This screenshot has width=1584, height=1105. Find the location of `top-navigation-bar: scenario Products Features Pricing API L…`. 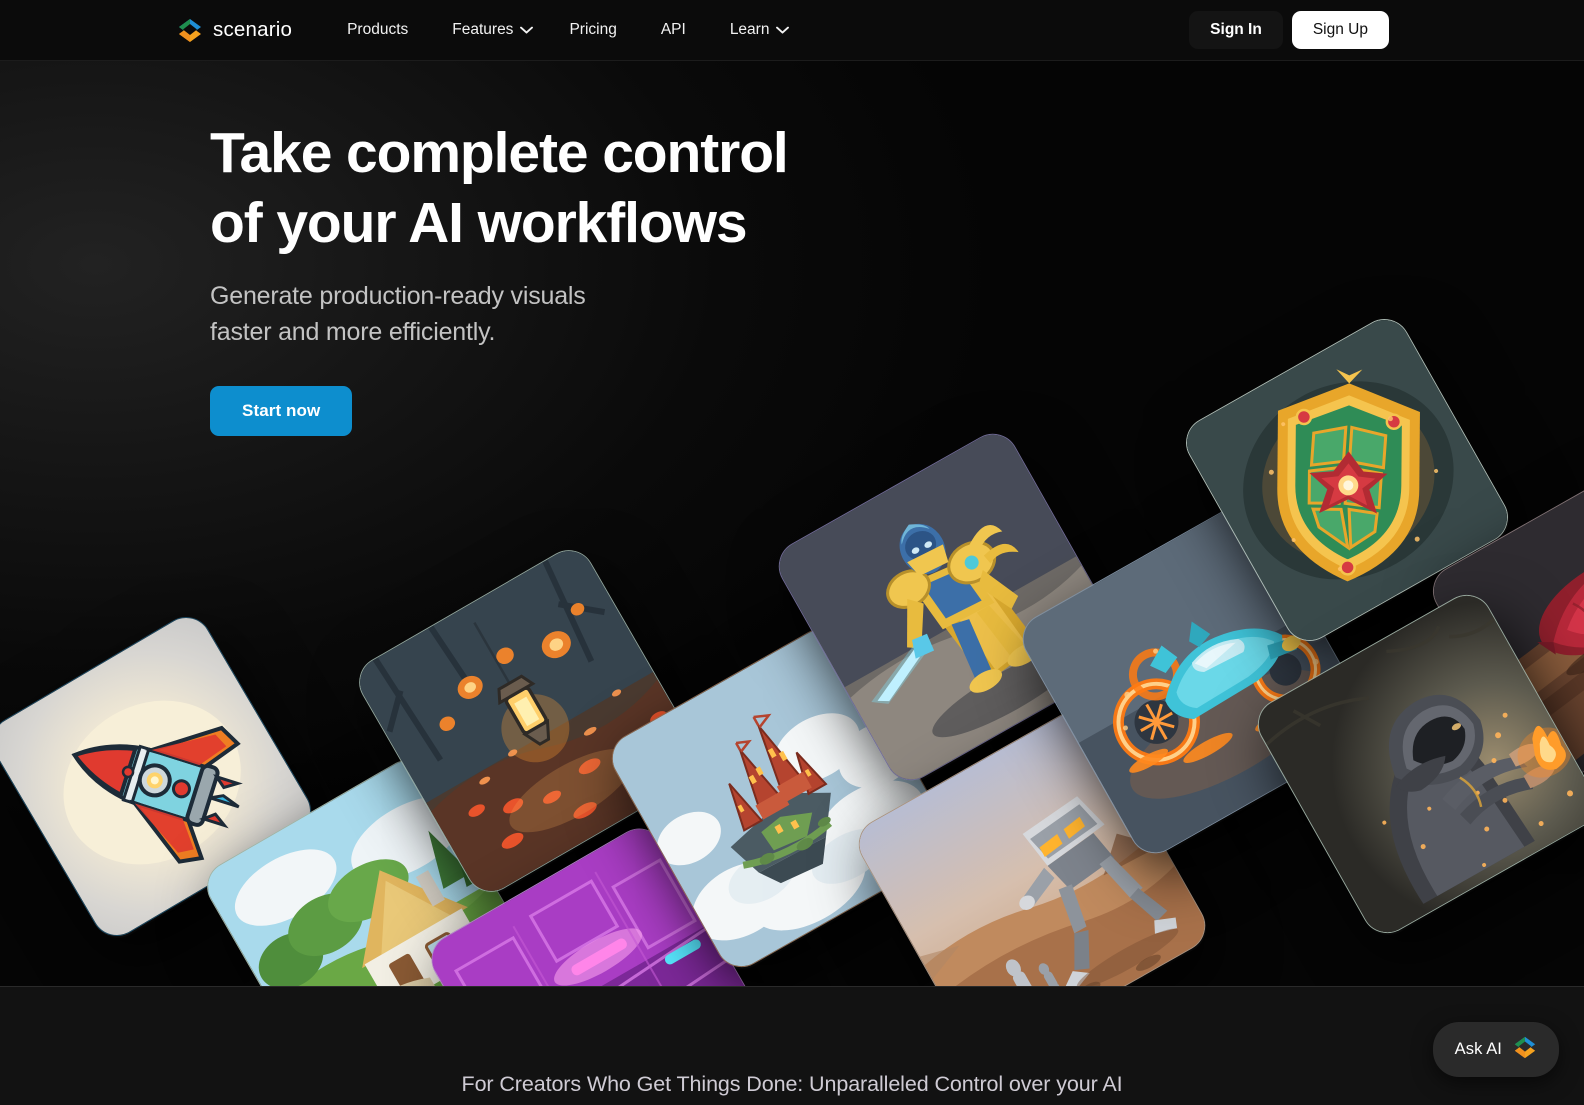

top-navigation-bar: scenario Products Features Pricing API L… is located at coordinates (792, 30).